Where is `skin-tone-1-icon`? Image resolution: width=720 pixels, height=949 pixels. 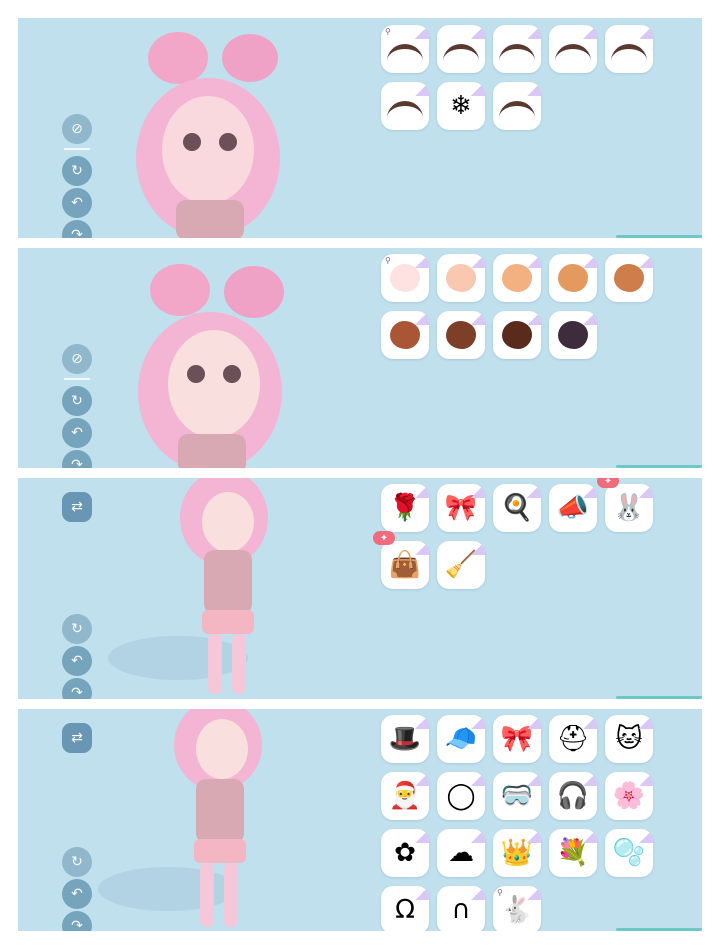
skin-tone-1-icon is located at coordinates (405, 278).